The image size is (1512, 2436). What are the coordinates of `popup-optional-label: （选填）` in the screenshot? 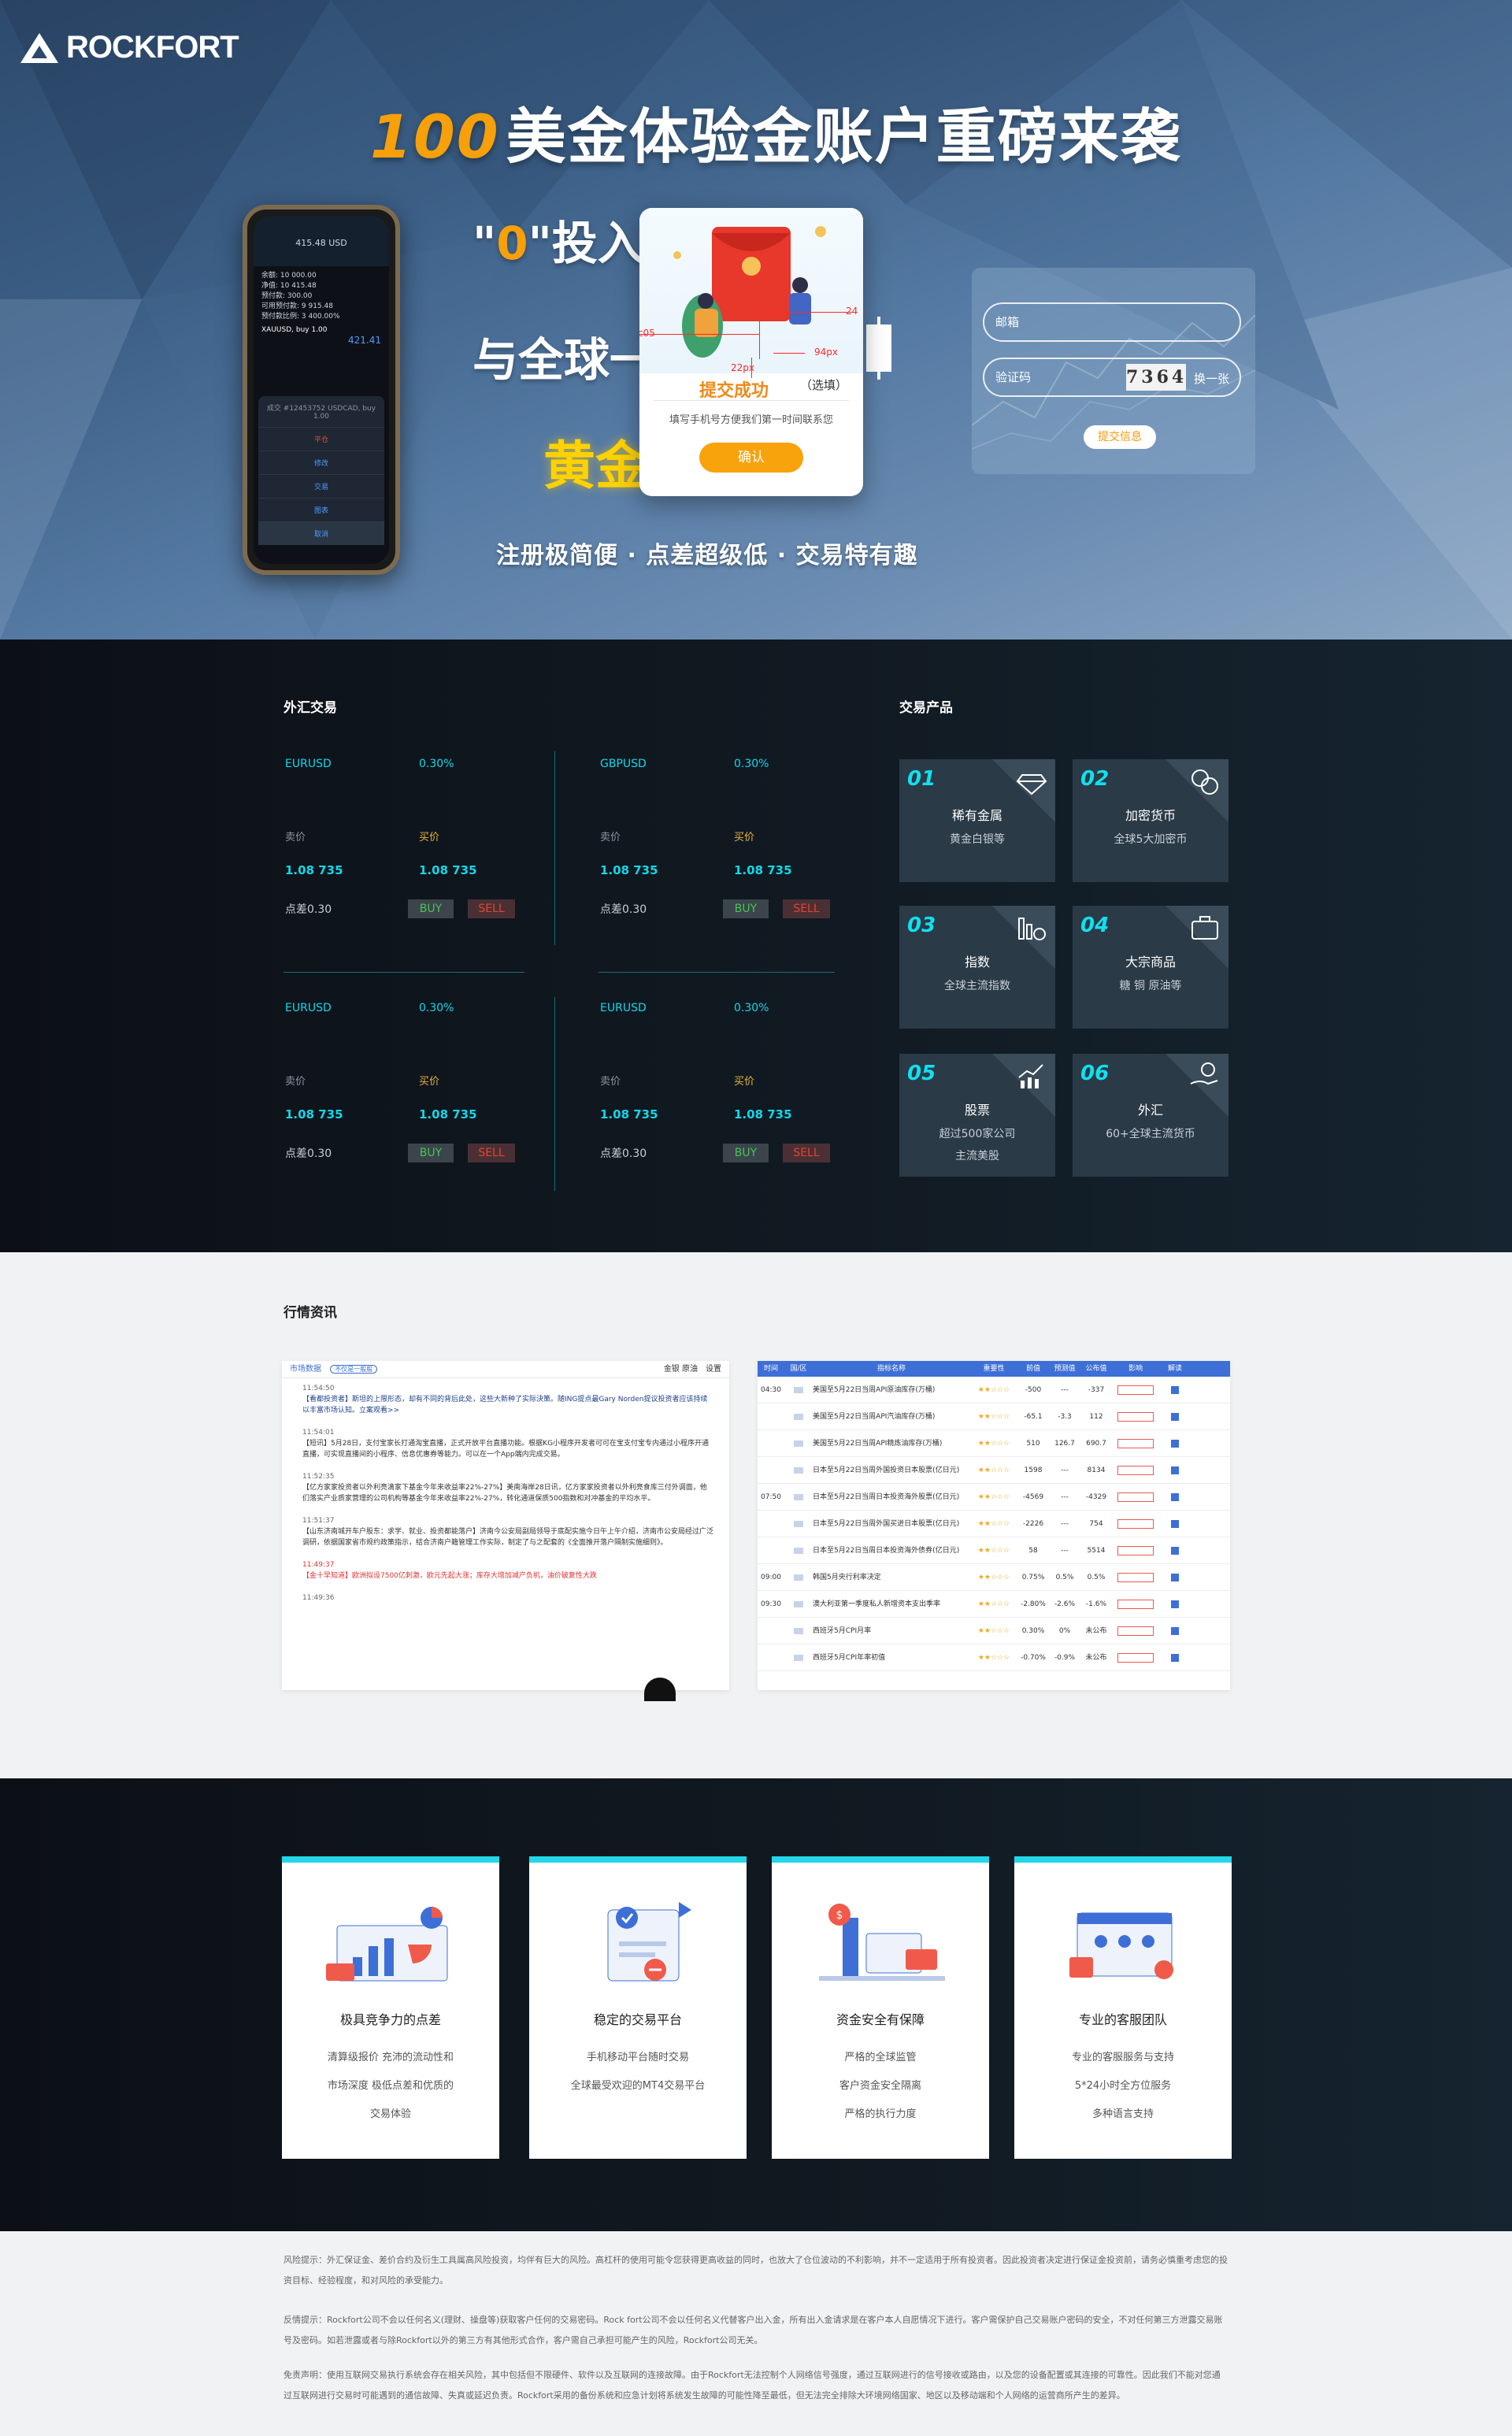 It's located at (823, 385).